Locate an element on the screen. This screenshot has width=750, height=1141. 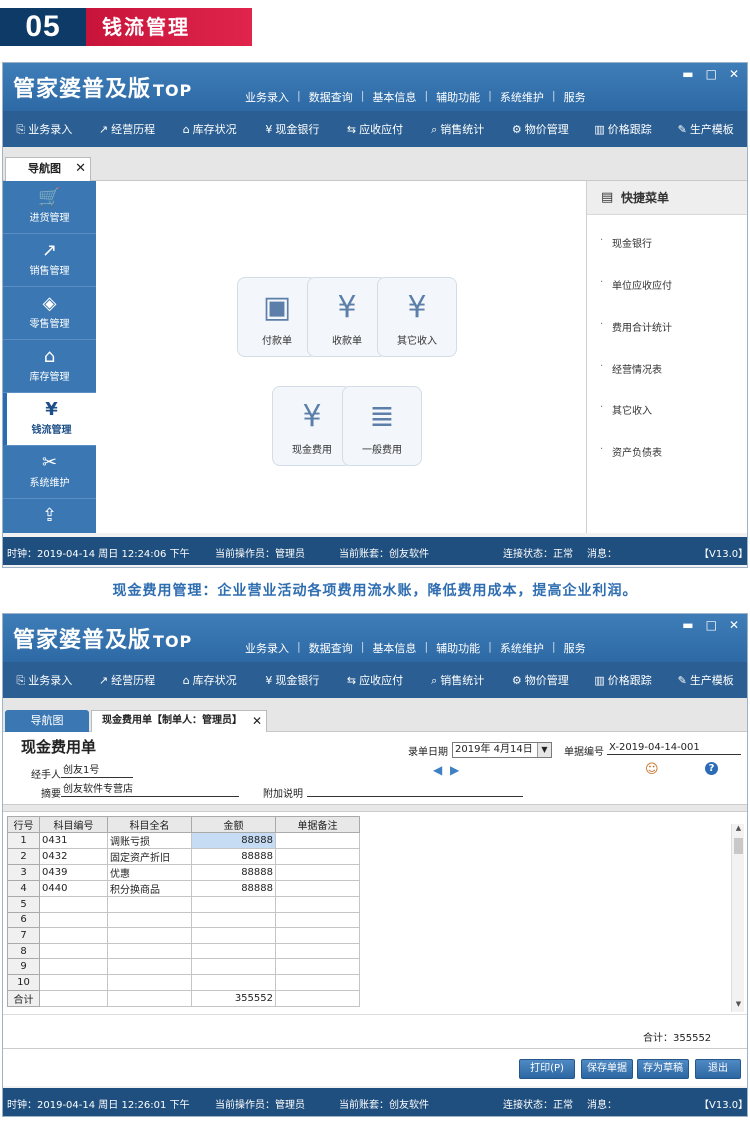
col-row-no: 行号 is located at coordinates (23, 824).